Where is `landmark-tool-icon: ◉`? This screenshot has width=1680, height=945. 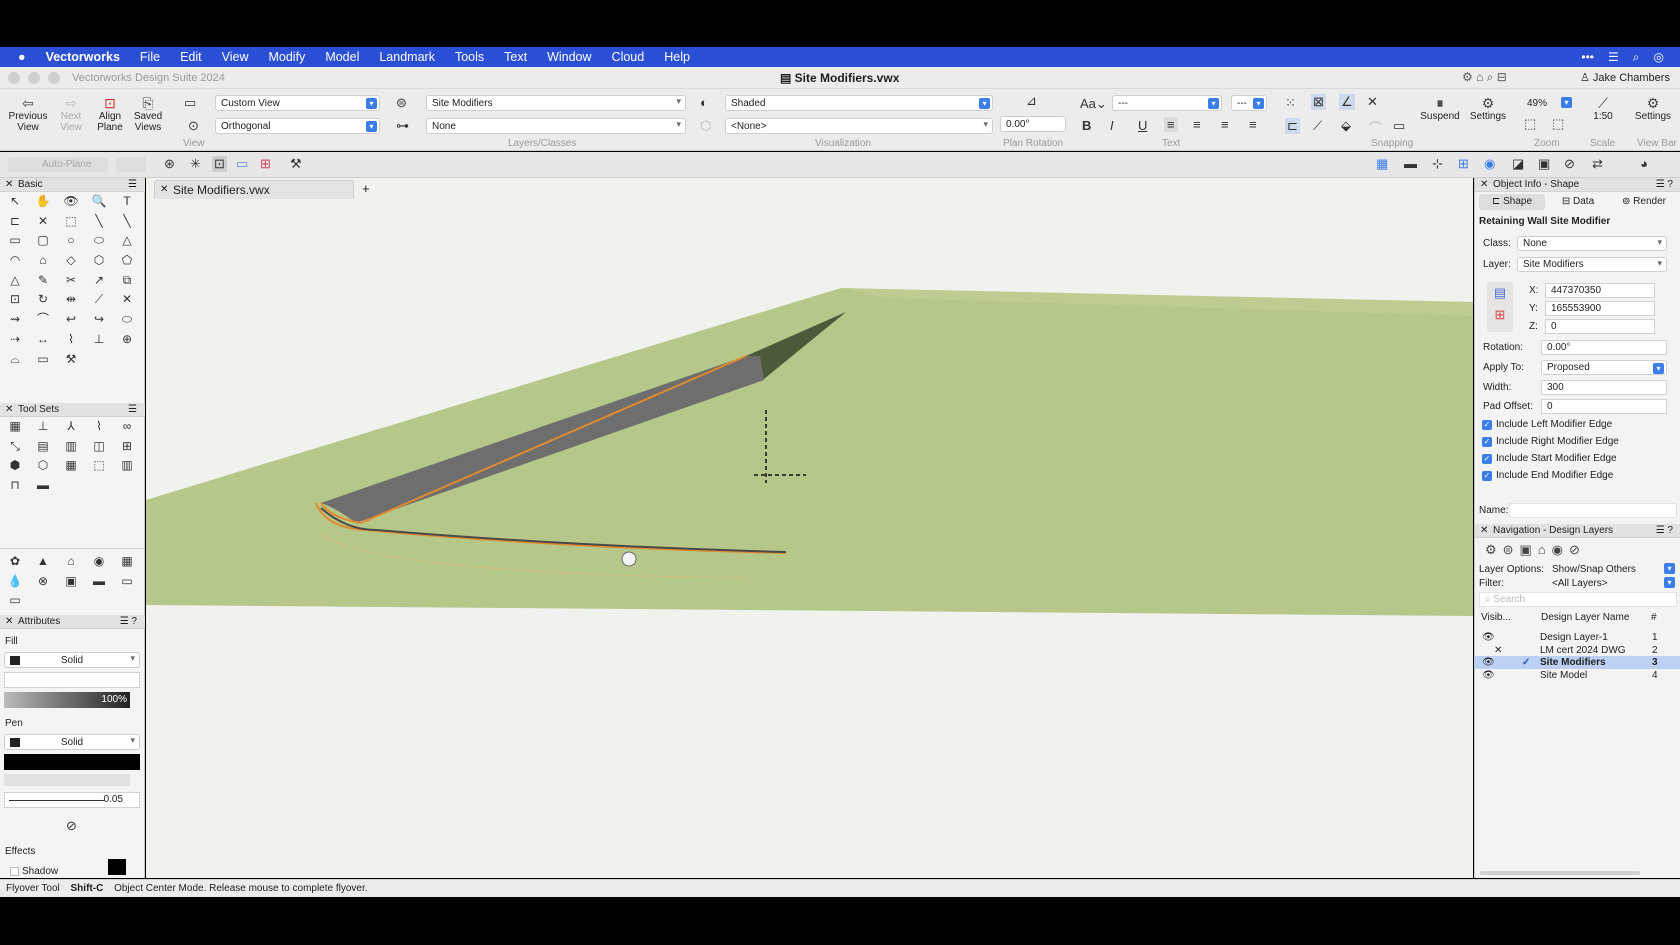
landmark-tool-icon: ◉ is located at coordinates (99, 562).